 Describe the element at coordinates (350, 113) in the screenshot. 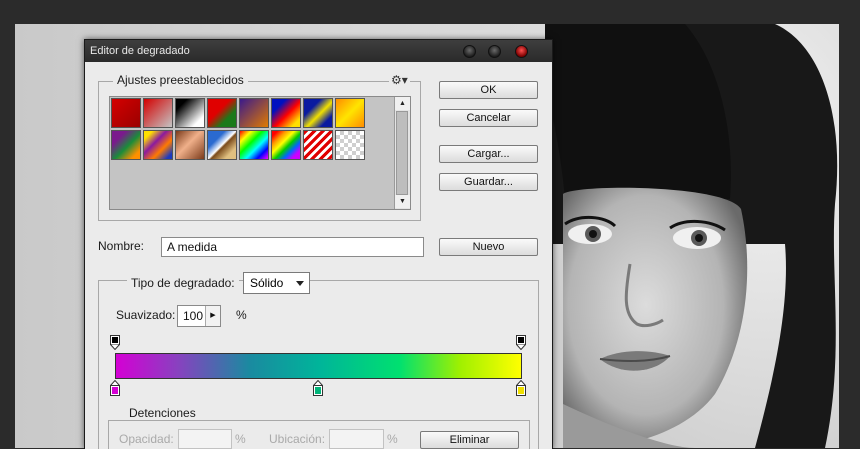

I see `preset-swatch-orange-yellow-orange` at that location.